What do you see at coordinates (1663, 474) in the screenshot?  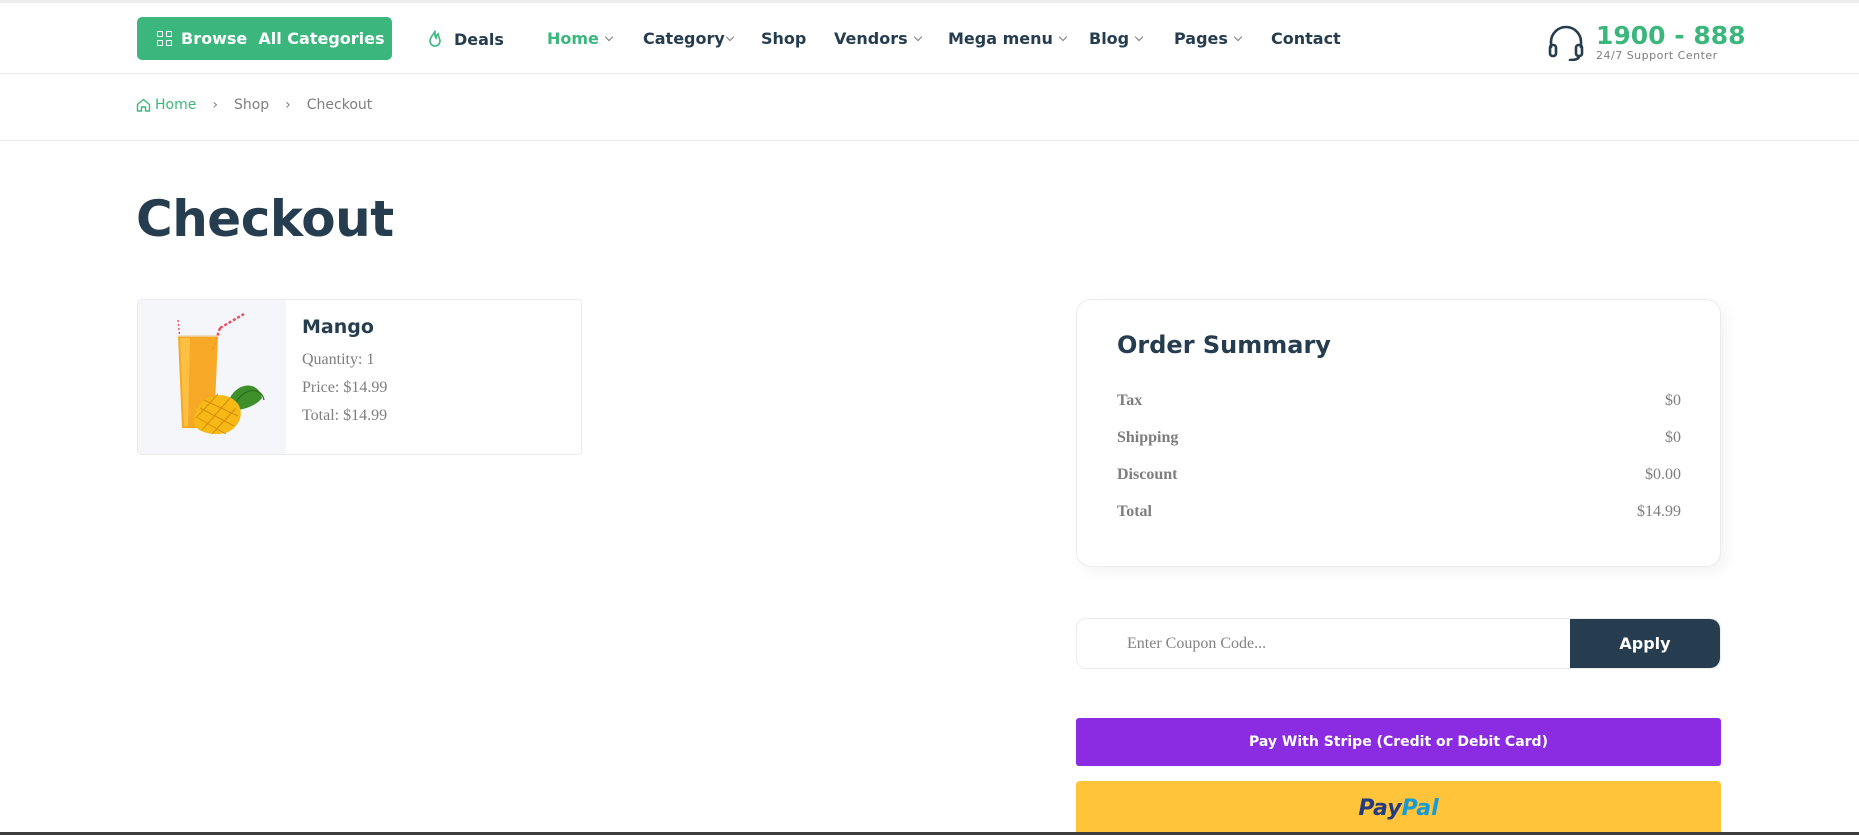 I see `summary-value: $0.00` at bounding box center [1663, 474].